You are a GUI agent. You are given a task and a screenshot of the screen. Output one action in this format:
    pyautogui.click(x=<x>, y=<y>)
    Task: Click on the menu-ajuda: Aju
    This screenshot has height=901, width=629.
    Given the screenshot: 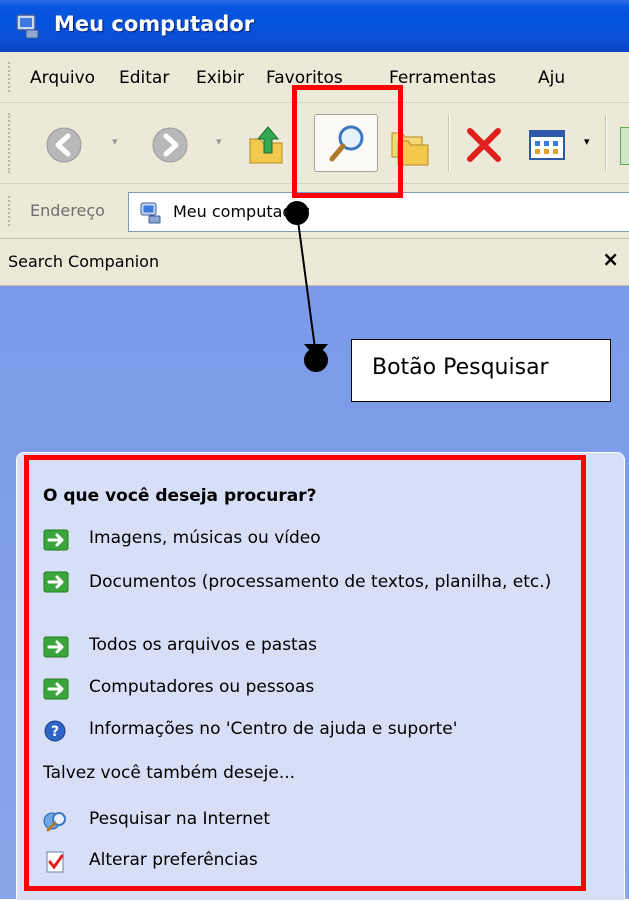 What is the action you would take?
    pyautogui.click(x=551, y=78)
    